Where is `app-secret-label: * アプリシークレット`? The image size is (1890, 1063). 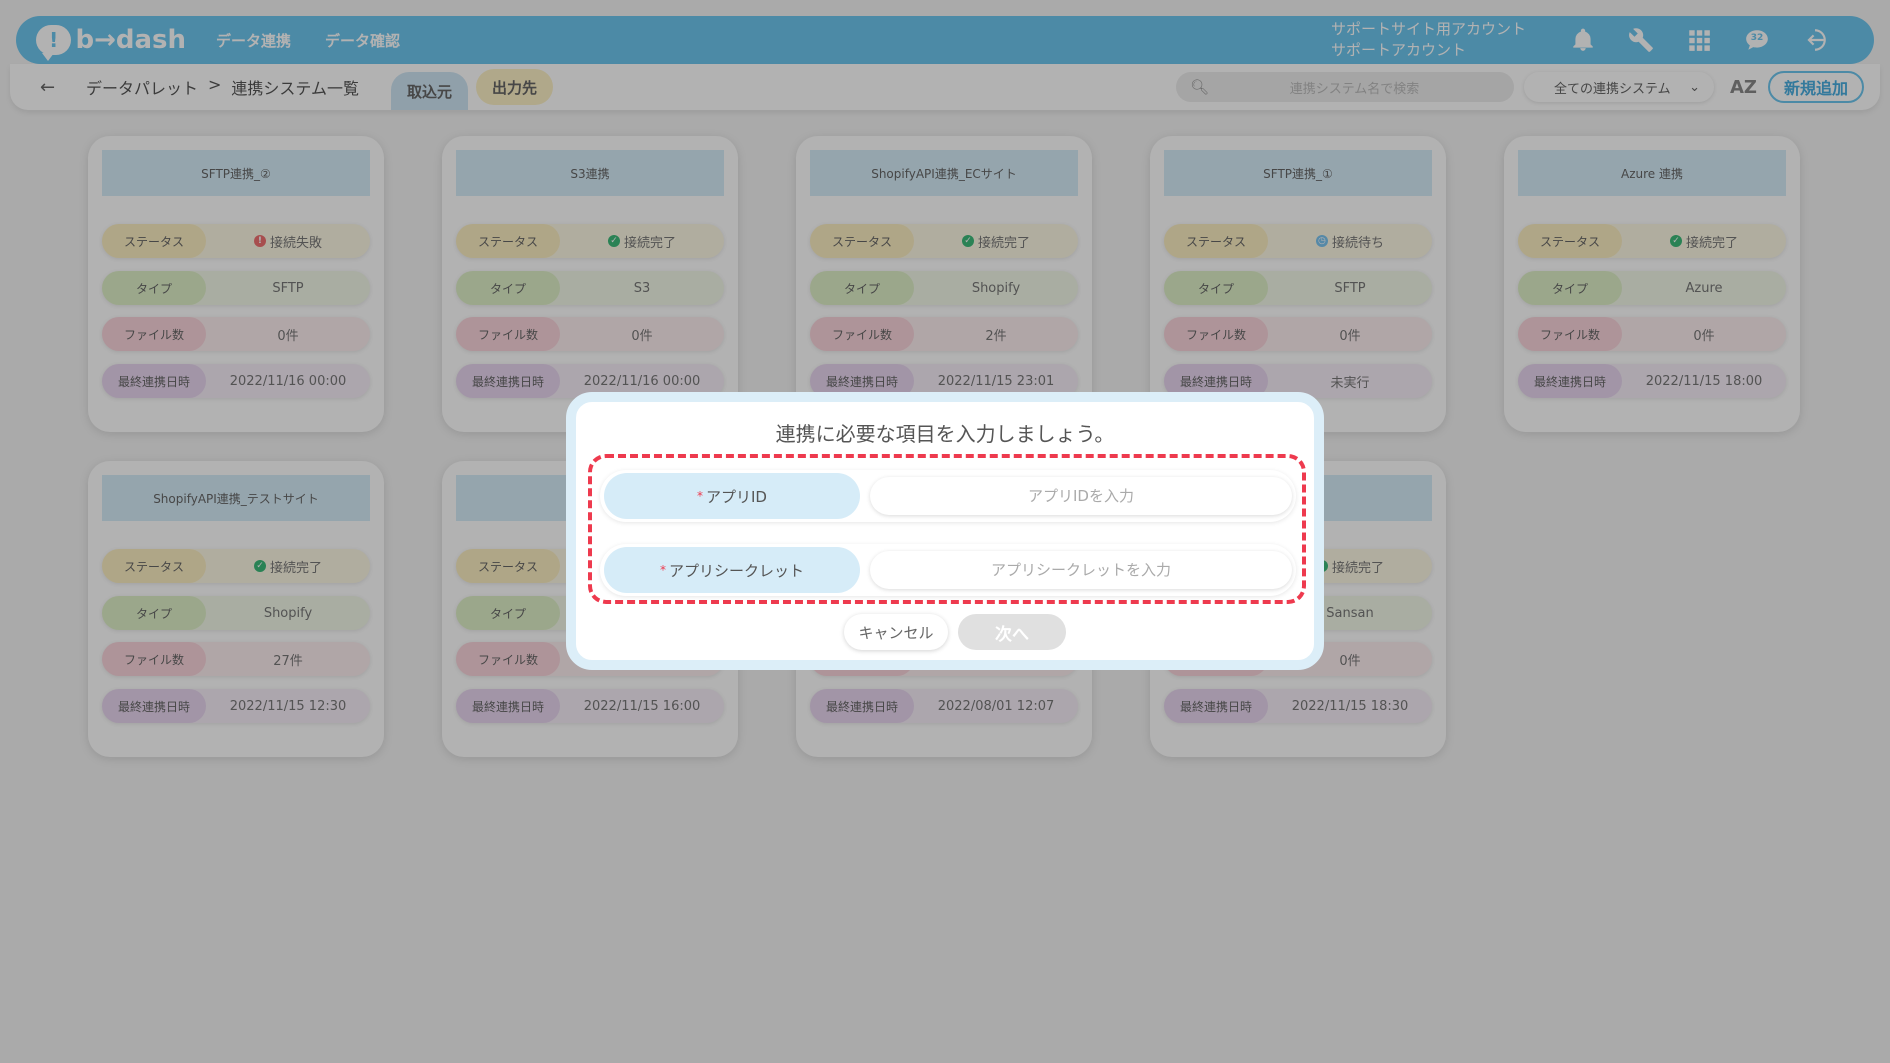
app-secret-label: * アプリシークレット is located at coordinates (732, 570).